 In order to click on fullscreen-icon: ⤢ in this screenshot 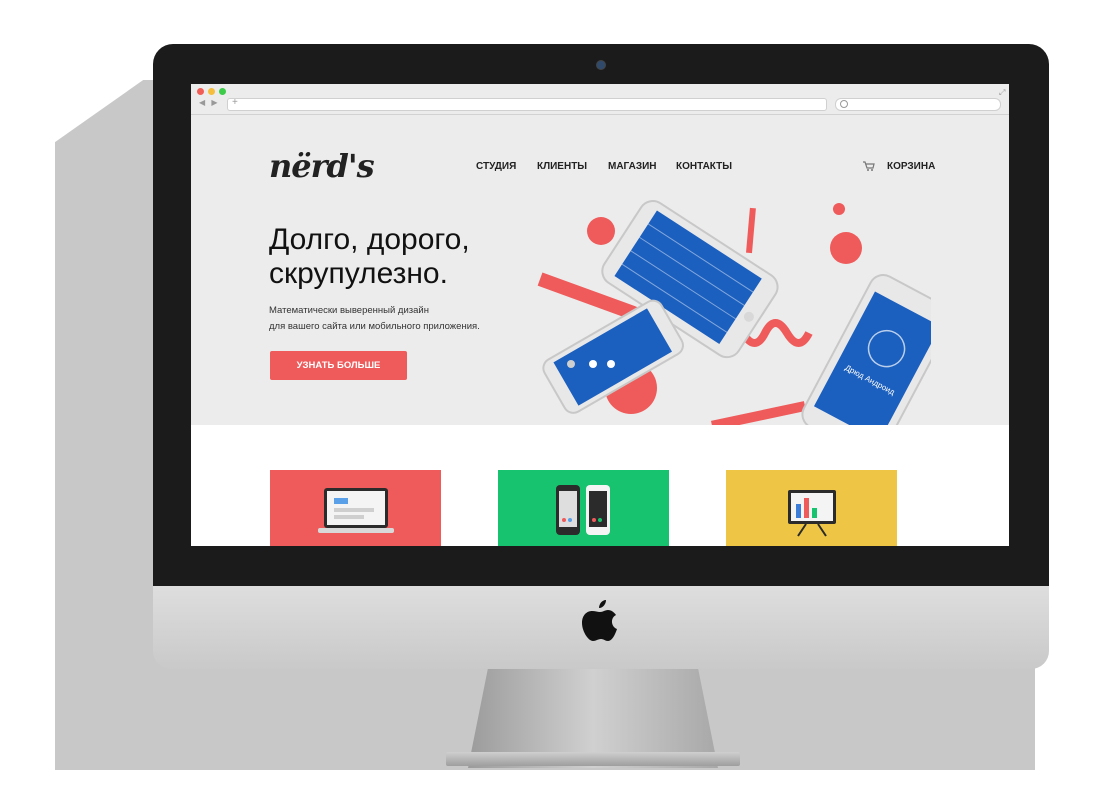, I will do `click(1002, 93)`.